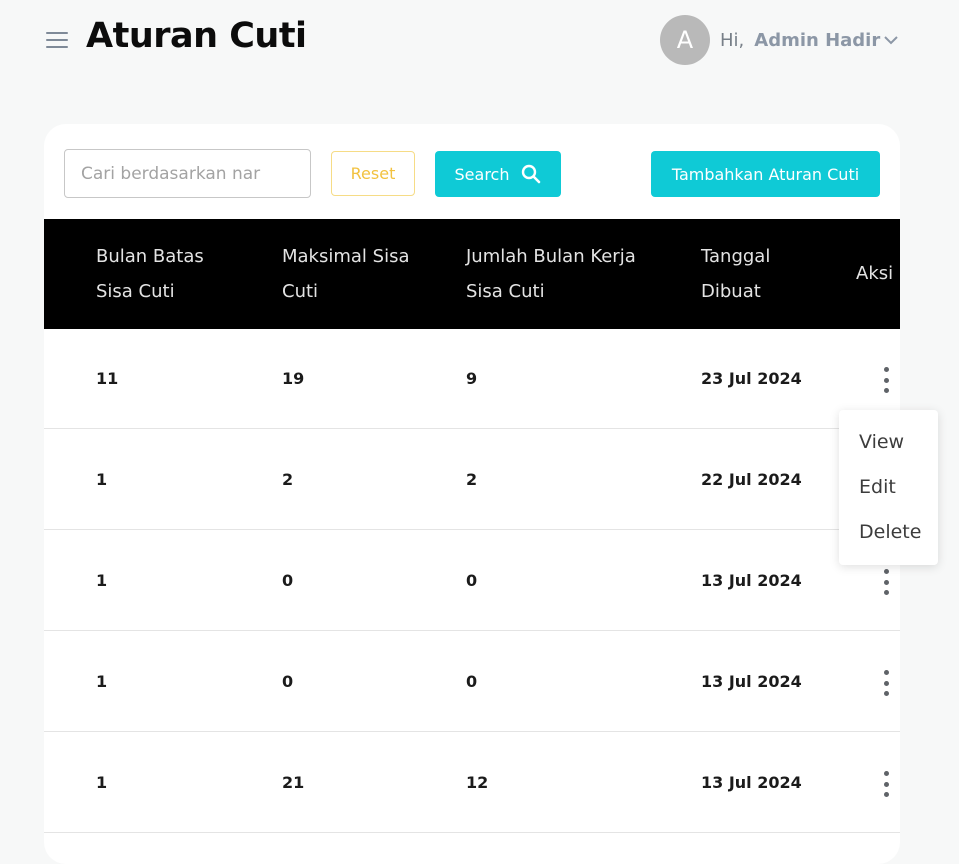  I want to click on menu-item-view: View, so click(881, 442).